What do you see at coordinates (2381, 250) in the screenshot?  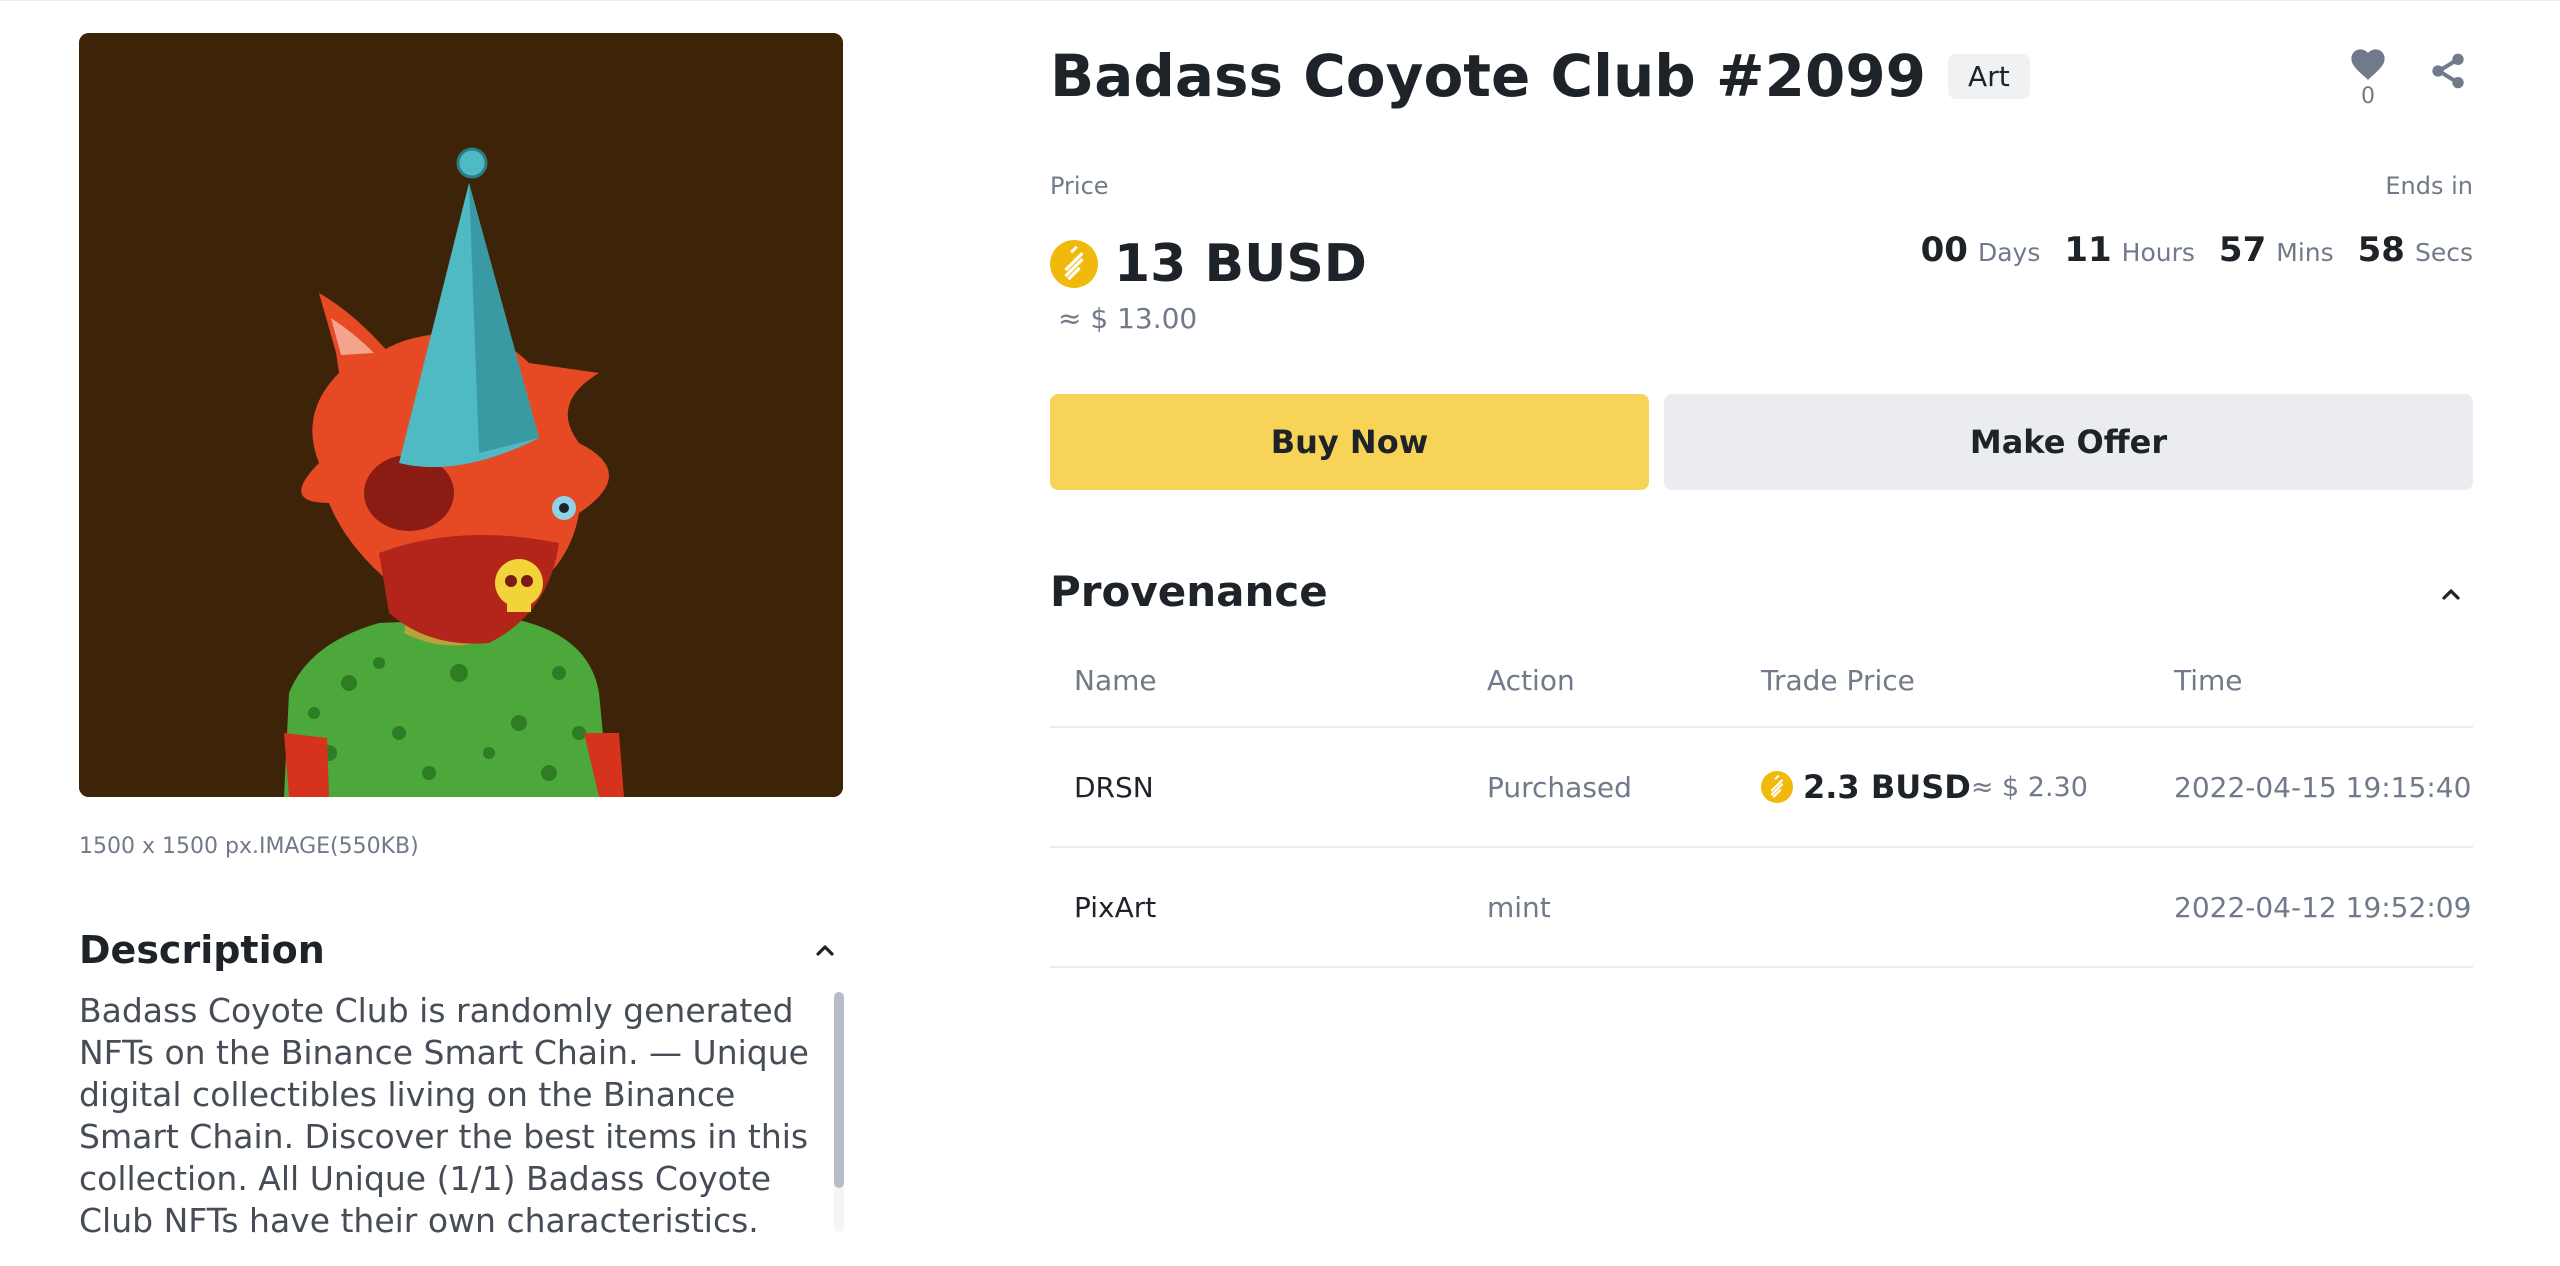 I see `countdown-secs: 58` at bounding box center [2381, 250].